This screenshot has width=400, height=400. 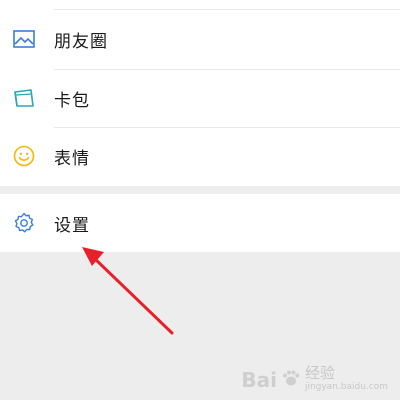 What do you see at coordinates (24, 98) in the screenshot?
I see `card-icon` at bounding box center [24, 98].